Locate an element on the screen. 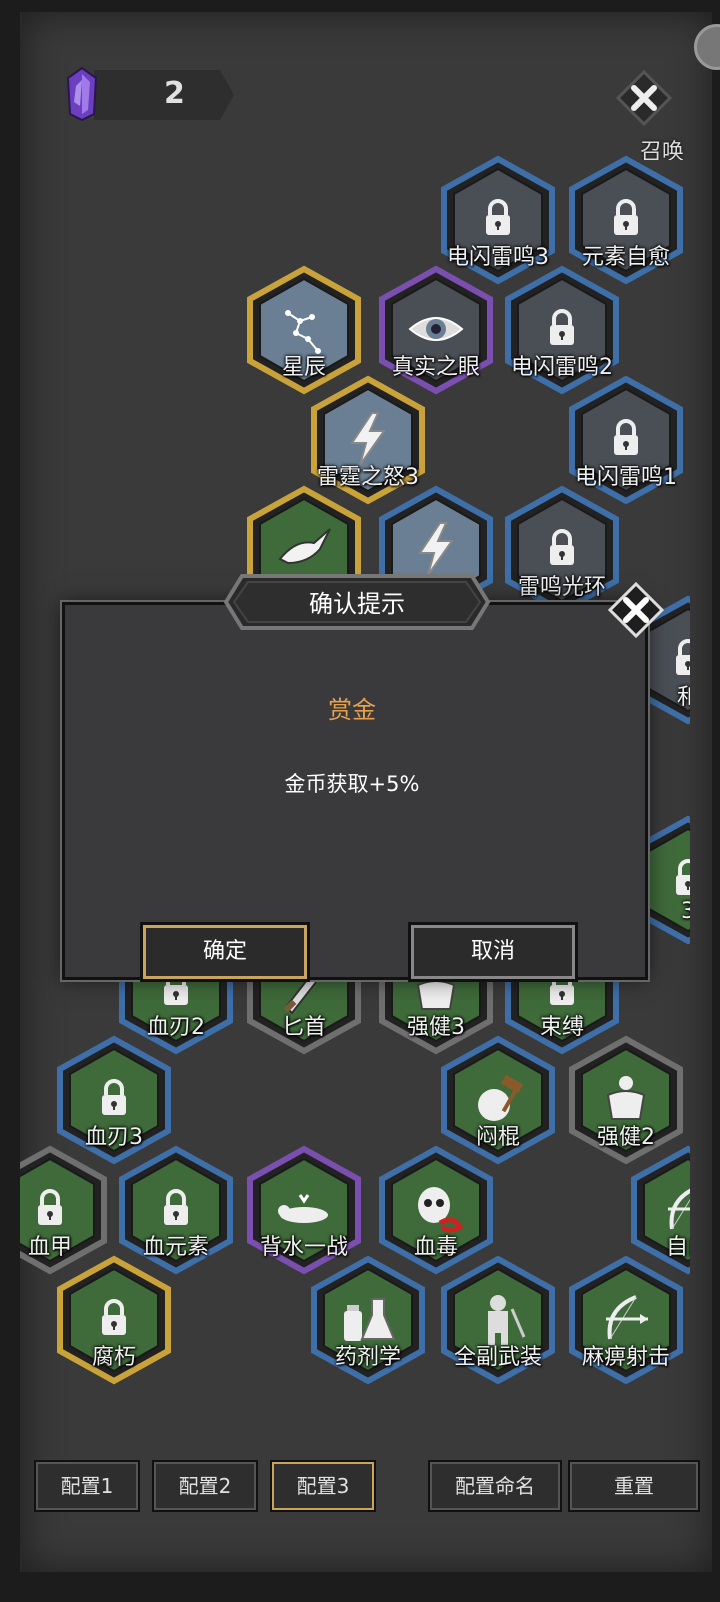  dialog-title: 确认提示 is located at coordinates (357, 604).